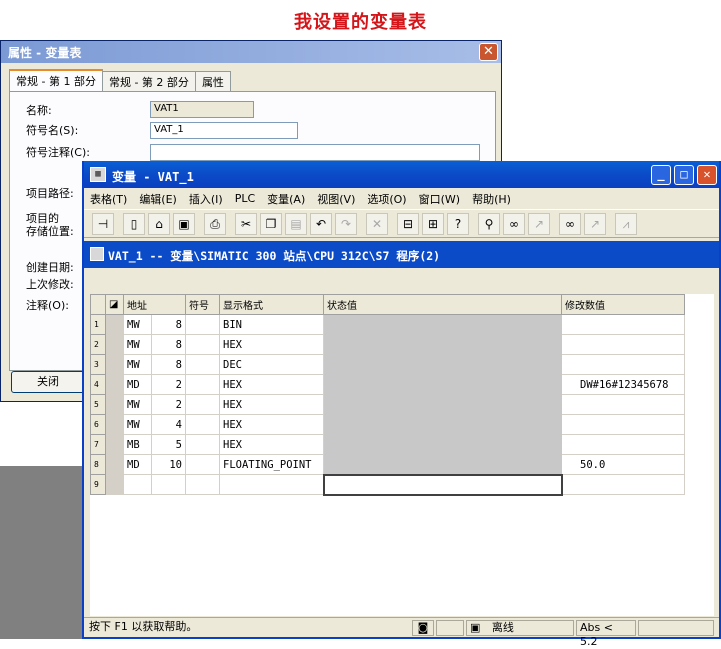 This screenshot has height=649, width=721. I want to click on display-format-cell: BIN, so click(271, 324).